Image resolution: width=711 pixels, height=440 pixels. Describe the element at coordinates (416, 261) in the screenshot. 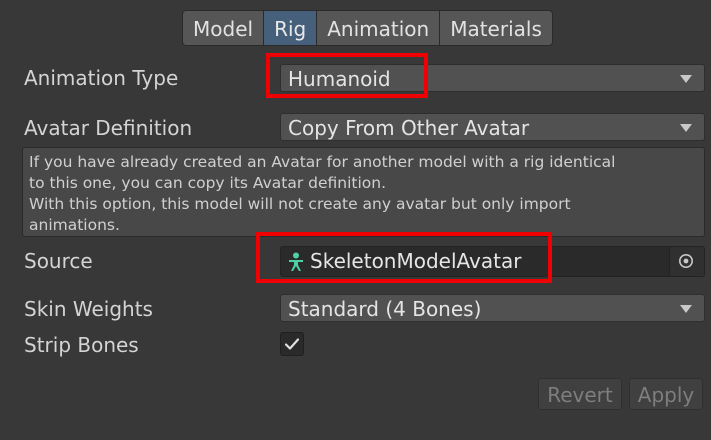

I see `source-value: SkeletonModelAvatar` at that location.